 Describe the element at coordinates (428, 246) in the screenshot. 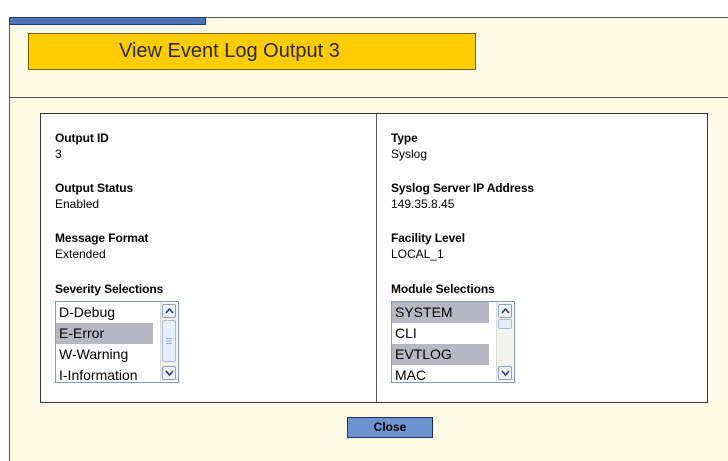

I see `facility-level-field: Facility Level LOCAL_1` at that location.